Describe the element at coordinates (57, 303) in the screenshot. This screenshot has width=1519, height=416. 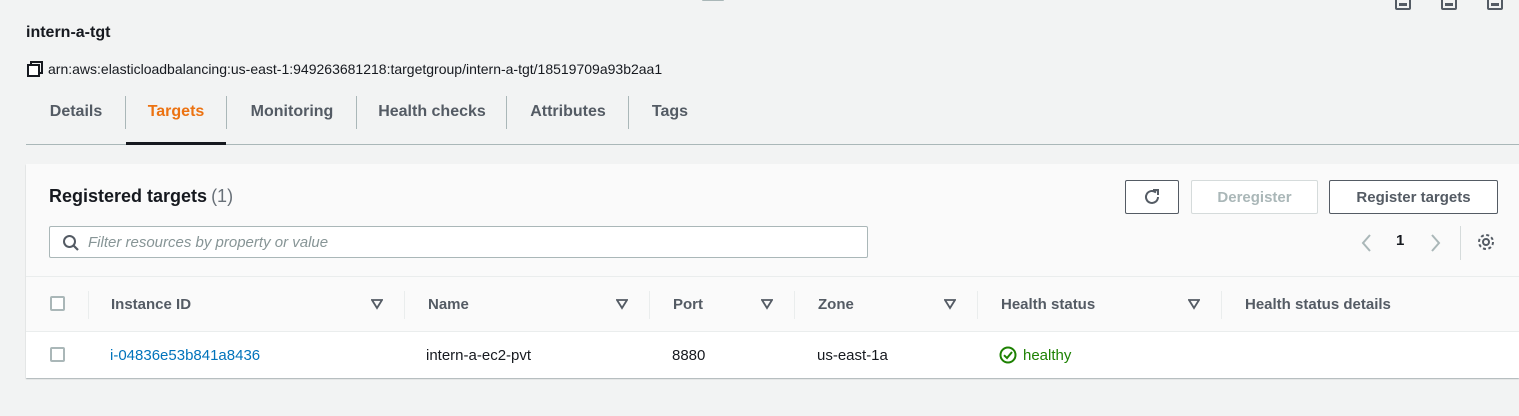
I see `select-all-checkbox` at that location.